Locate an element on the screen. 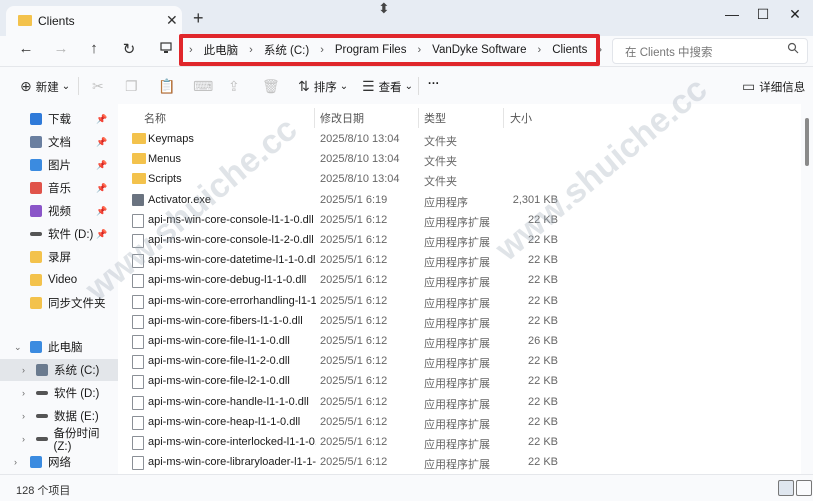 The image size is (813, 501). refresh-button: ↻ is located at coordinates (129, 49).